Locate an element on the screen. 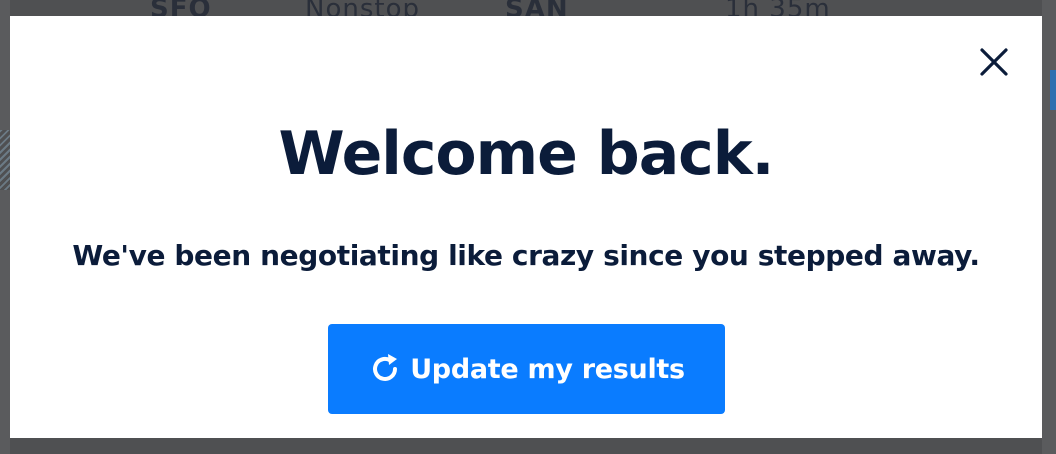 The height and width of the screenshot is (454, 1056). background-left-edge is located at coordinates (5, 227).